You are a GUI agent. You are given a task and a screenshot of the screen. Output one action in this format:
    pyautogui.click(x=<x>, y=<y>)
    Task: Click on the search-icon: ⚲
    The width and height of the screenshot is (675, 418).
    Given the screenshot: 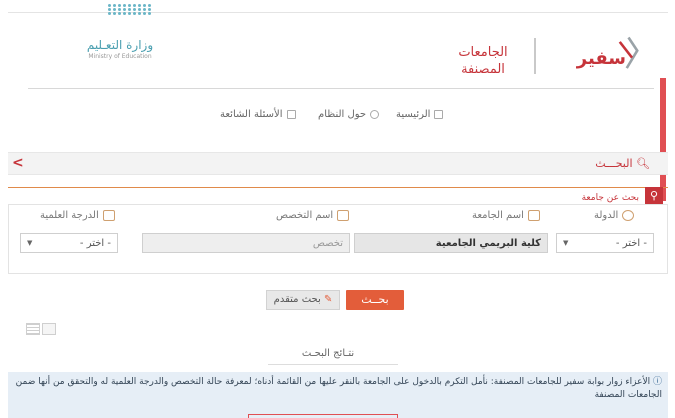 What is the action you would take?
    pyautogui.click(x=654, y=195)
    